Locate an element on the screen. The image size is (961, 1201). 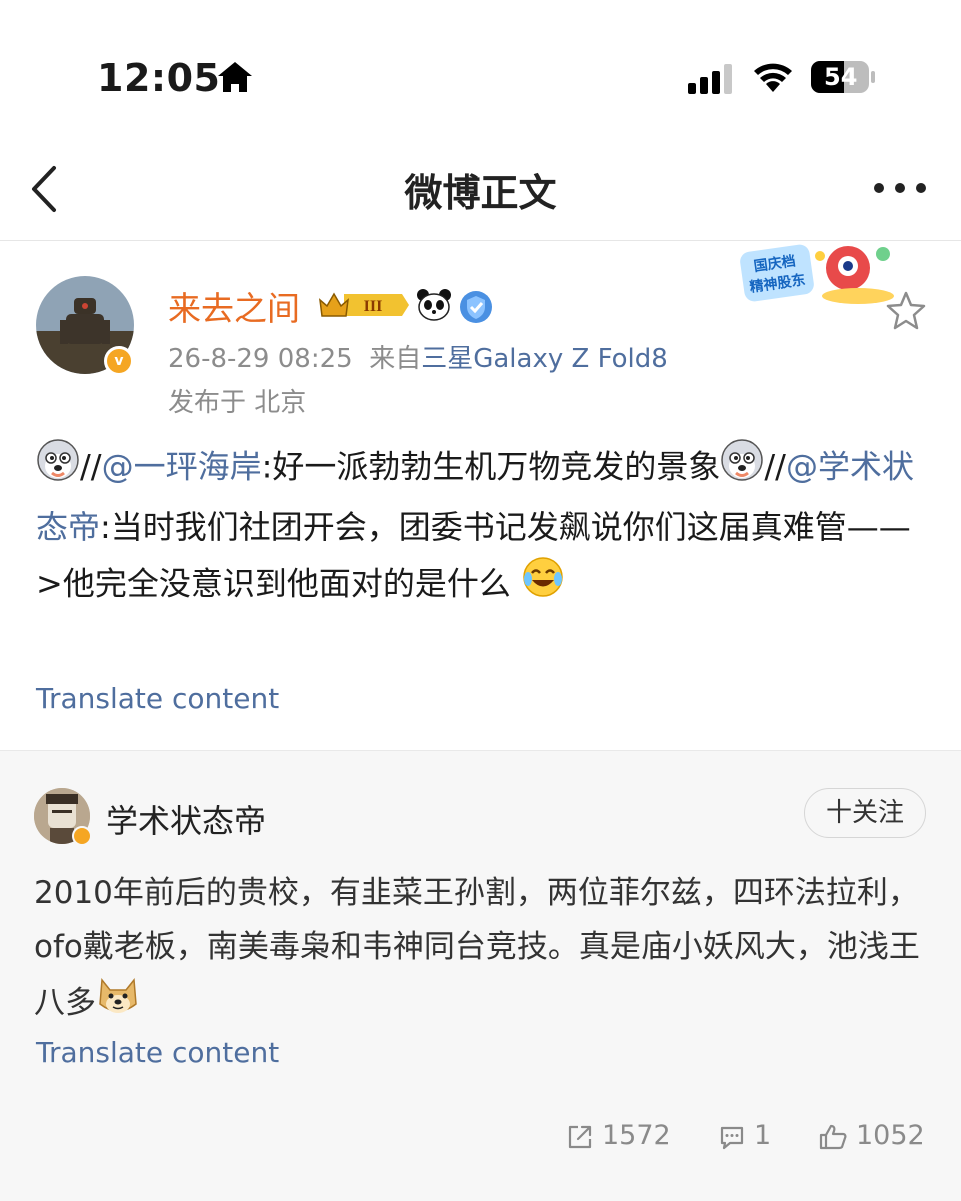
repost-count-value: 1572 is located at coordinates (636, 1135).